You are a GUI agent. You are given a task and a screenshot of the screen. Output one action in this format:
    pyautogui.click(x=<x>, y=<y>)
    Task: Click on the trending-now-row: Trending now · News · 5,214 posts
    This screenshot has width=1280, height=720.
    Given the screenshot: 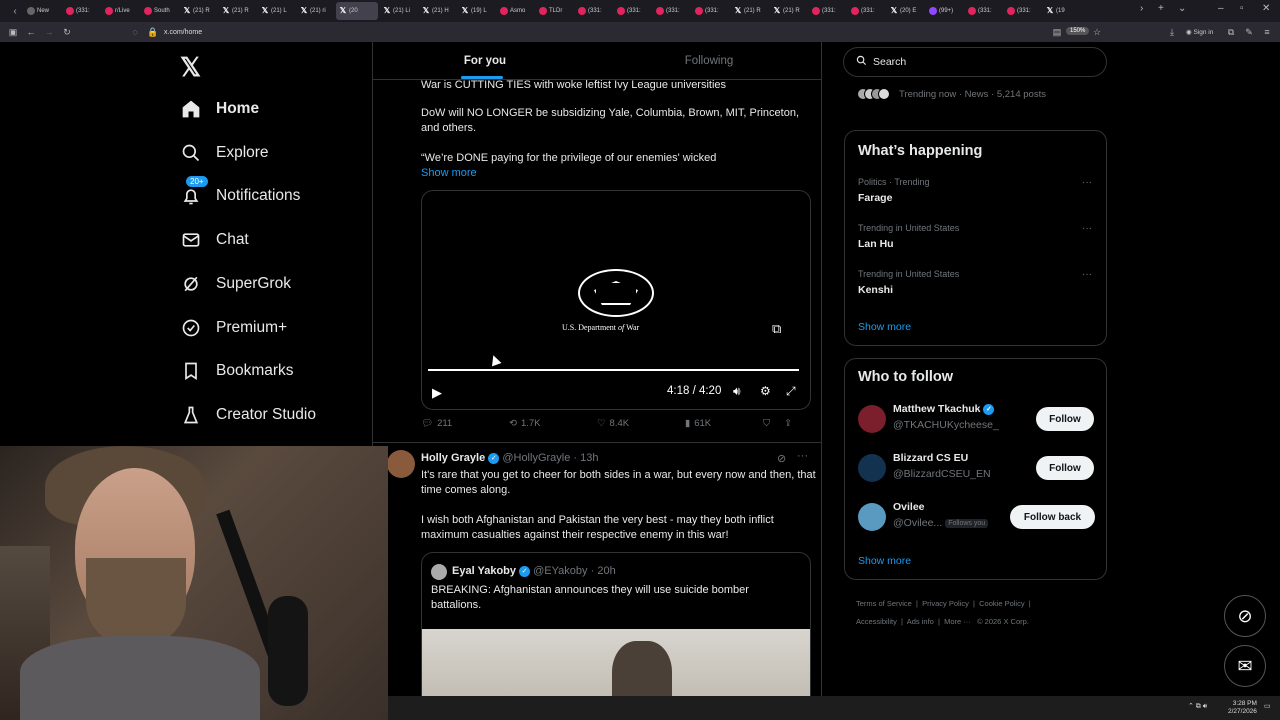 What is the action you would take?
    pyautogui.click(x=951, y=94)
    